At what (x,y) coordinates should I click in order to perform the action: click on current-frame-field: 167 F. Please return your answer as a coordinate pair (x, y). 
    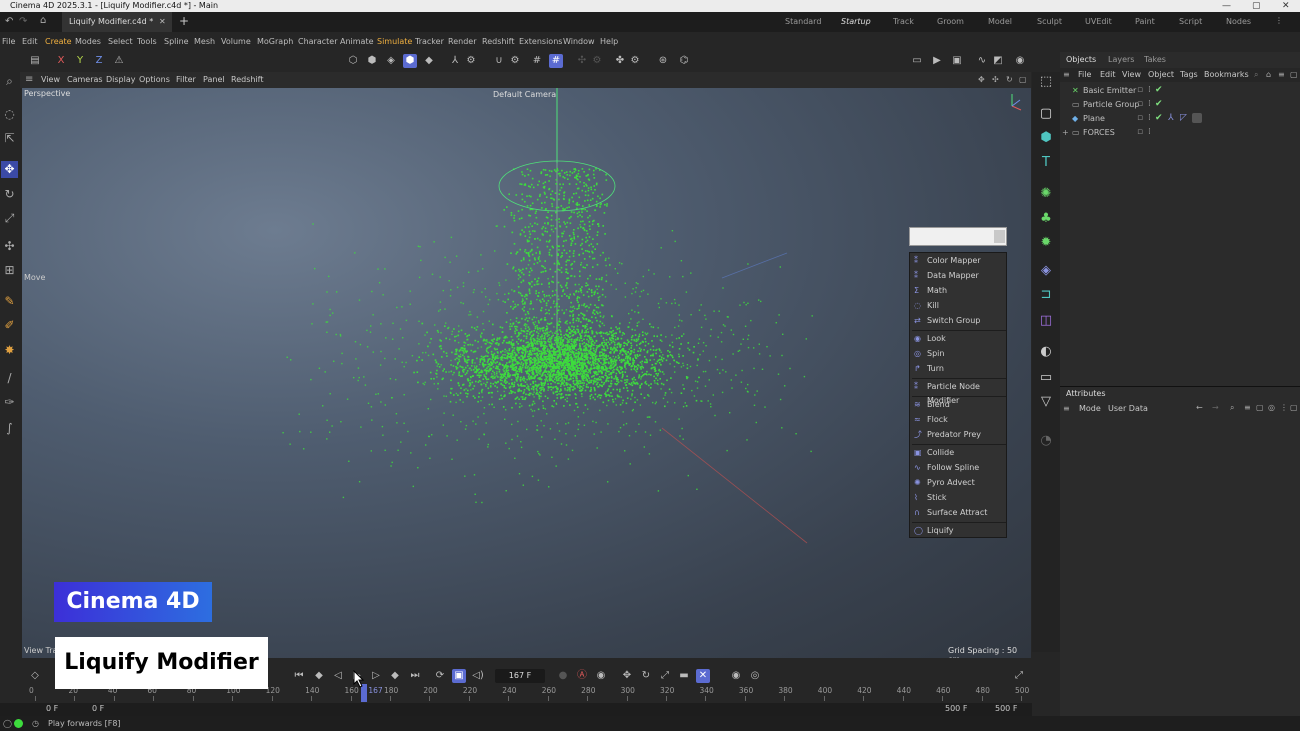
    Looking at the image, I should click on (520, 676).